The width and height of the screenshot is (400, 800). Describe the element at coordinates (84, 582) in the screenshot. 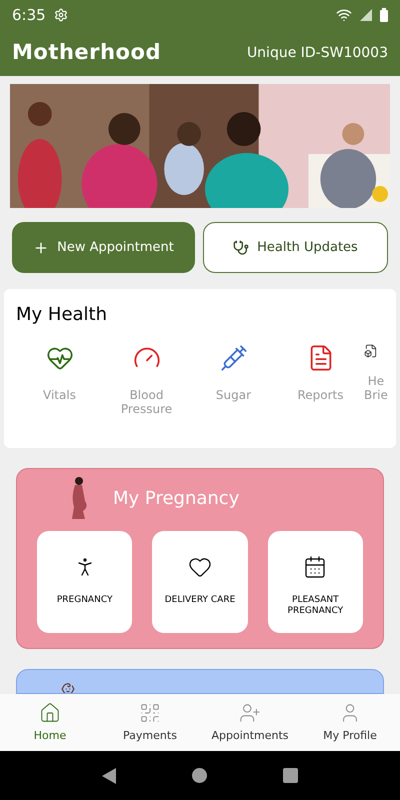

I see `pregnancy-tile: PREGNANCY` at that location.